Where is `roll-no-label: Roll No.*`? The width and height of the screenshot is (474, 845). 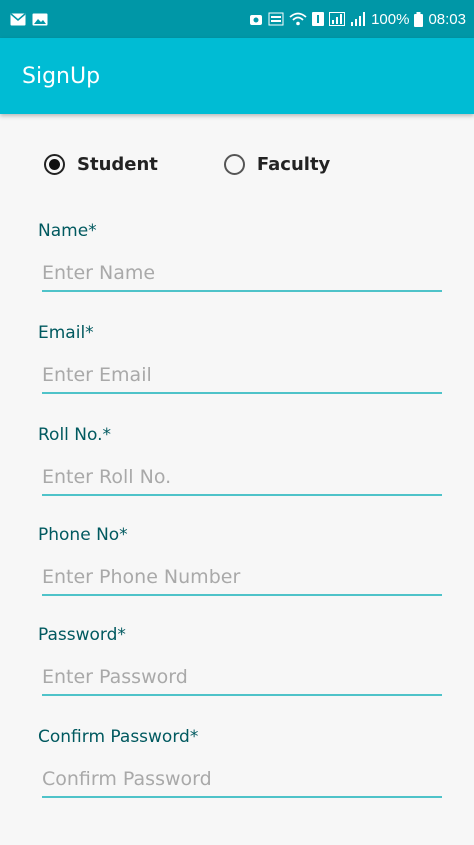 roll-no-label: Roll No.* is located at coordinates (75, 435).